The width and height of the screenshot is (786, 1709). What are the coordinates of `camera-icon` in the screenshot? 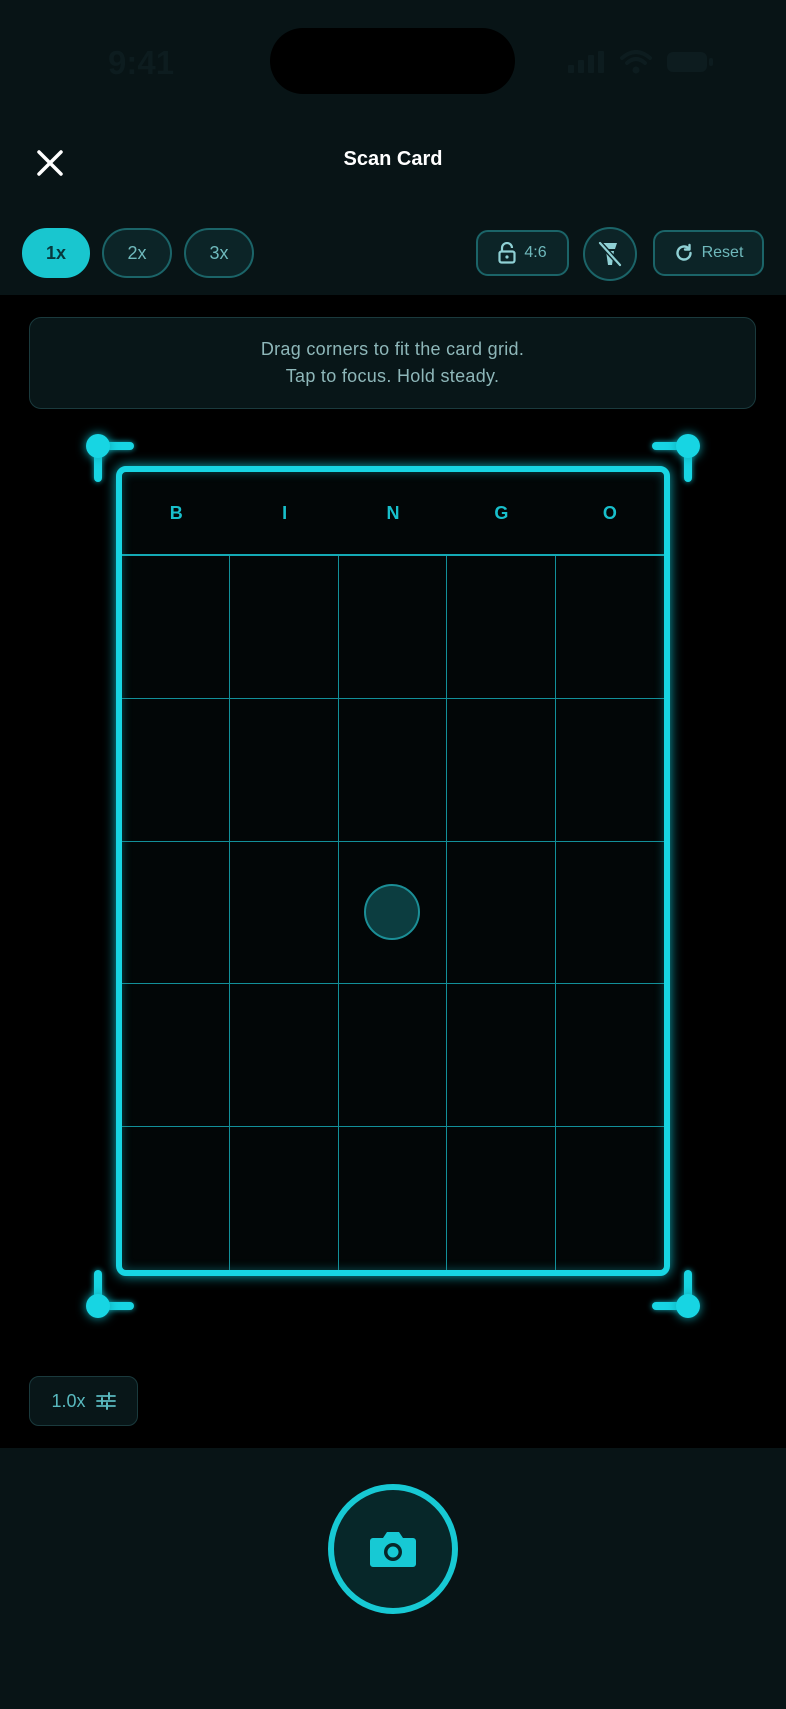 It's located at (393, 1549).